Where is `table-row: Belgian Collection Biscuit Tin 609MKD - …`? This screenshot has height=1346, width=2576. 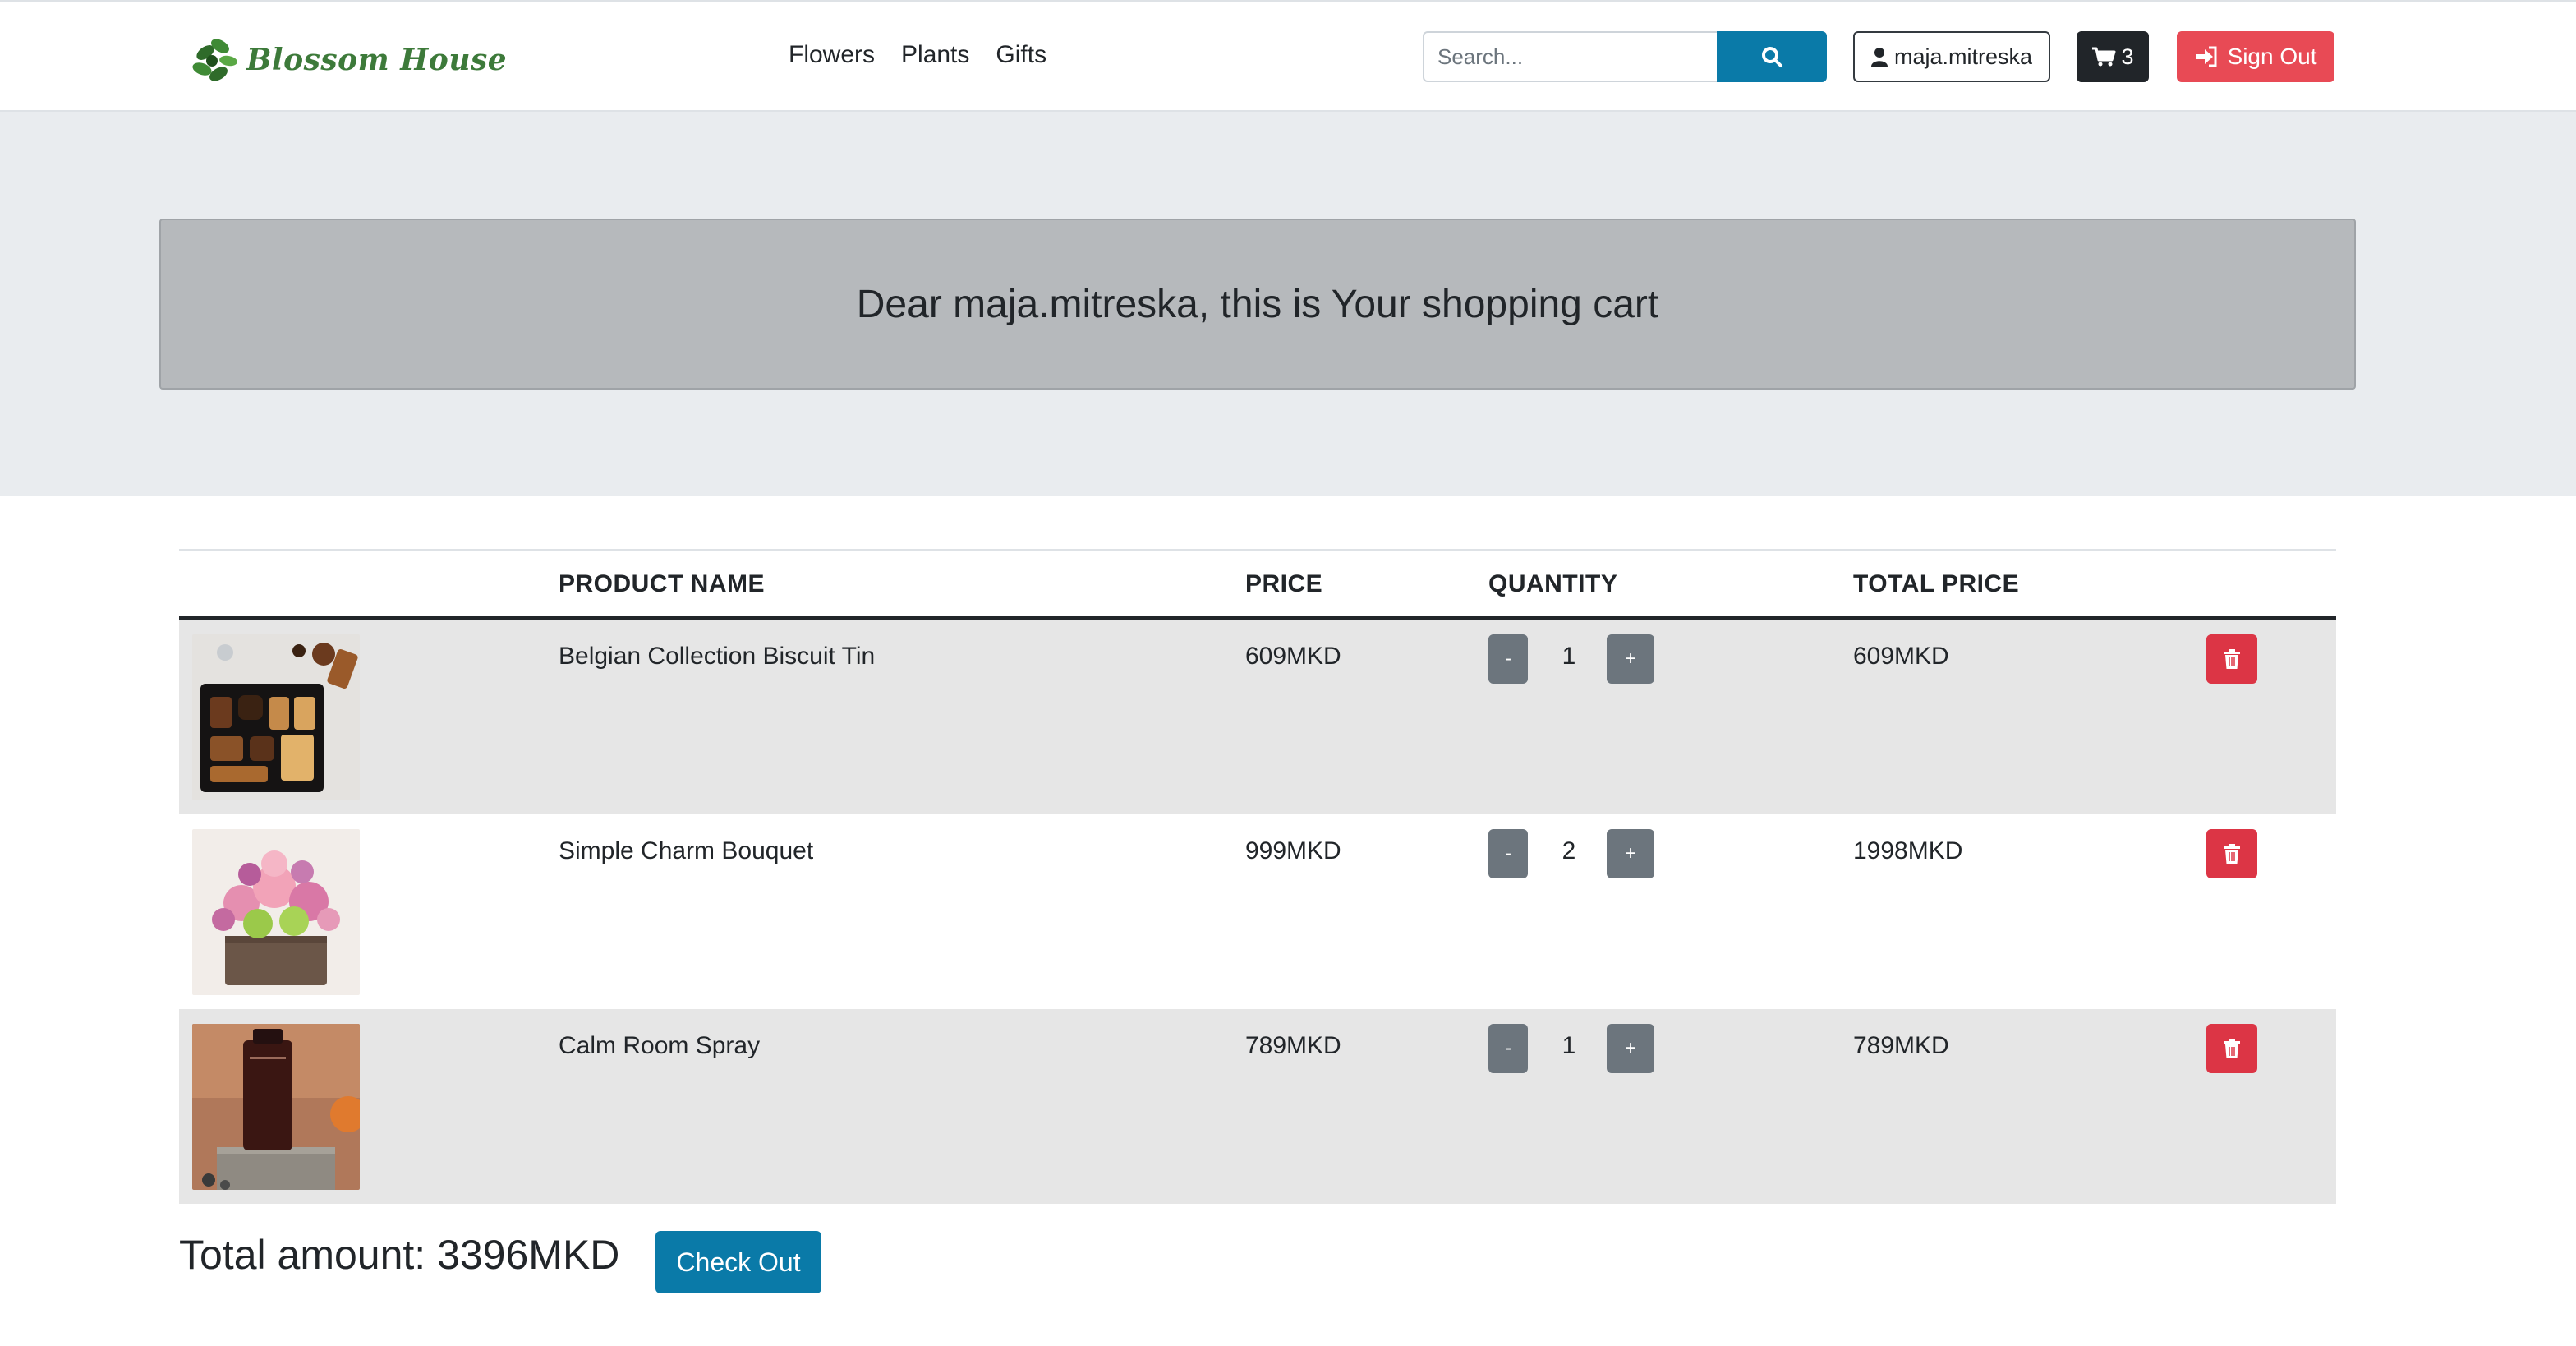 table-row: Belgian Collection Biscuit Tin 609MKD - … is located at coordinates (1257, 717).